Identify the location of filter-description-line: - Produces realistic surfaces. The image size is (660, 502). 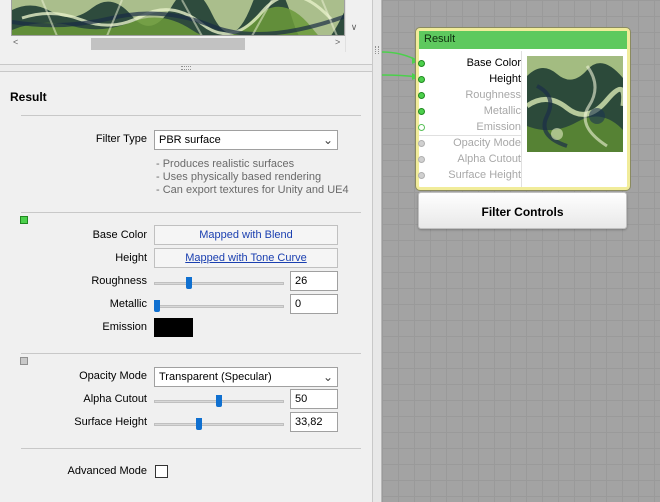
(225, 164).